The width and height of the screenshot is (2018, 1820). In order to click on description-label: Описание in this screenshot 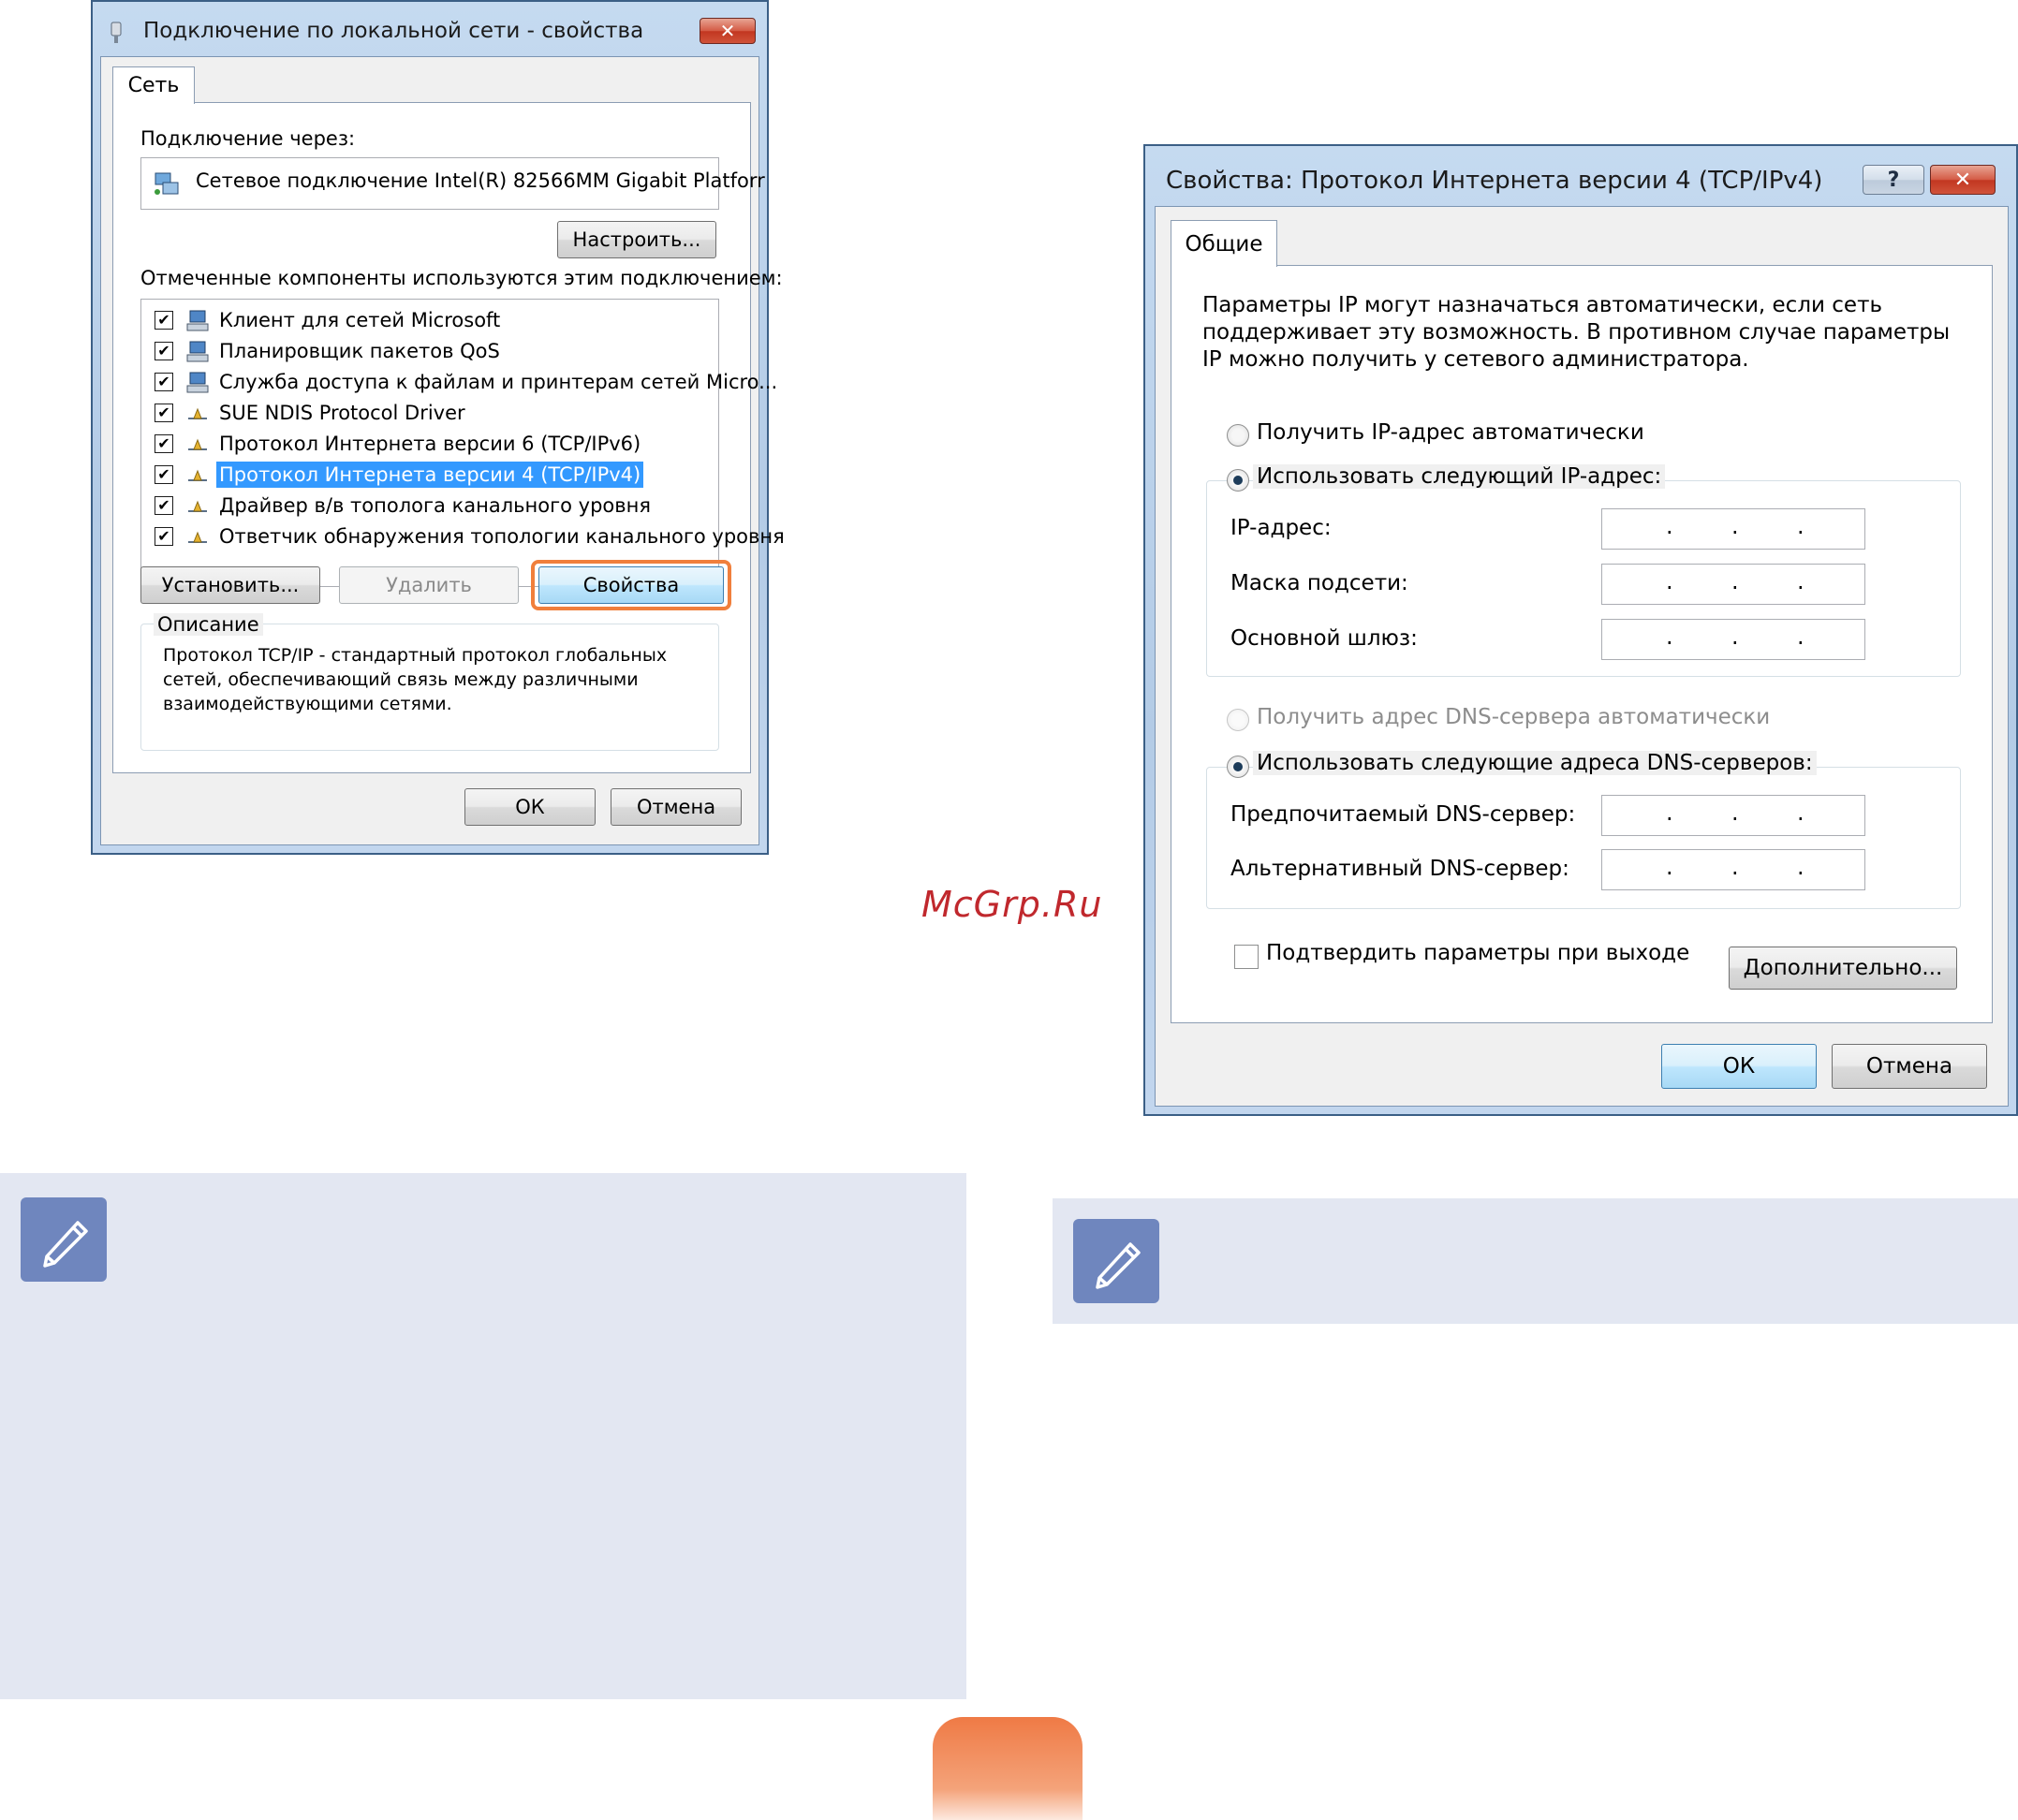, I will do `click(208, 624)`.